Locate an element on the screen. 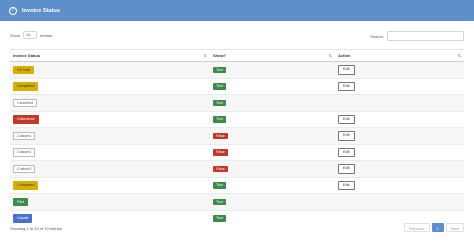  status-cell: Custom1 is located at coordinates (110, 135).